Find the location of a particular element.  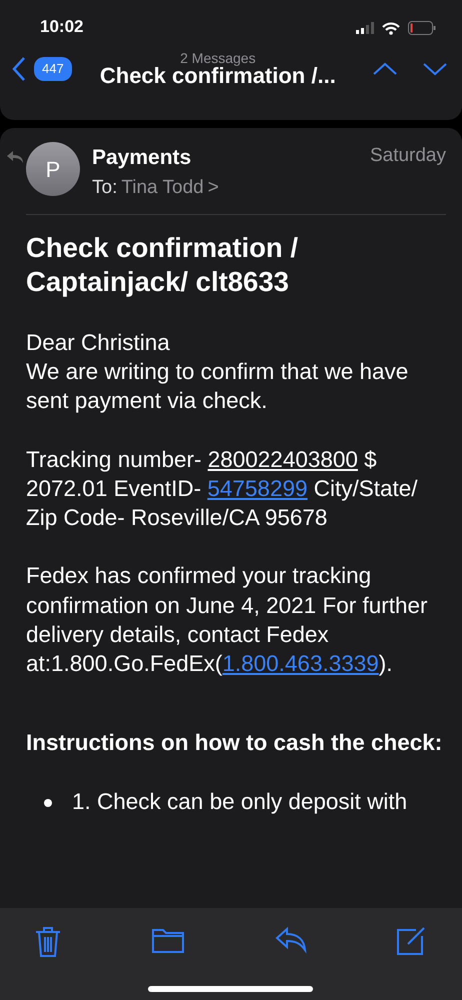

thread-count: 2 Messages is located at coordinates (218, 58).